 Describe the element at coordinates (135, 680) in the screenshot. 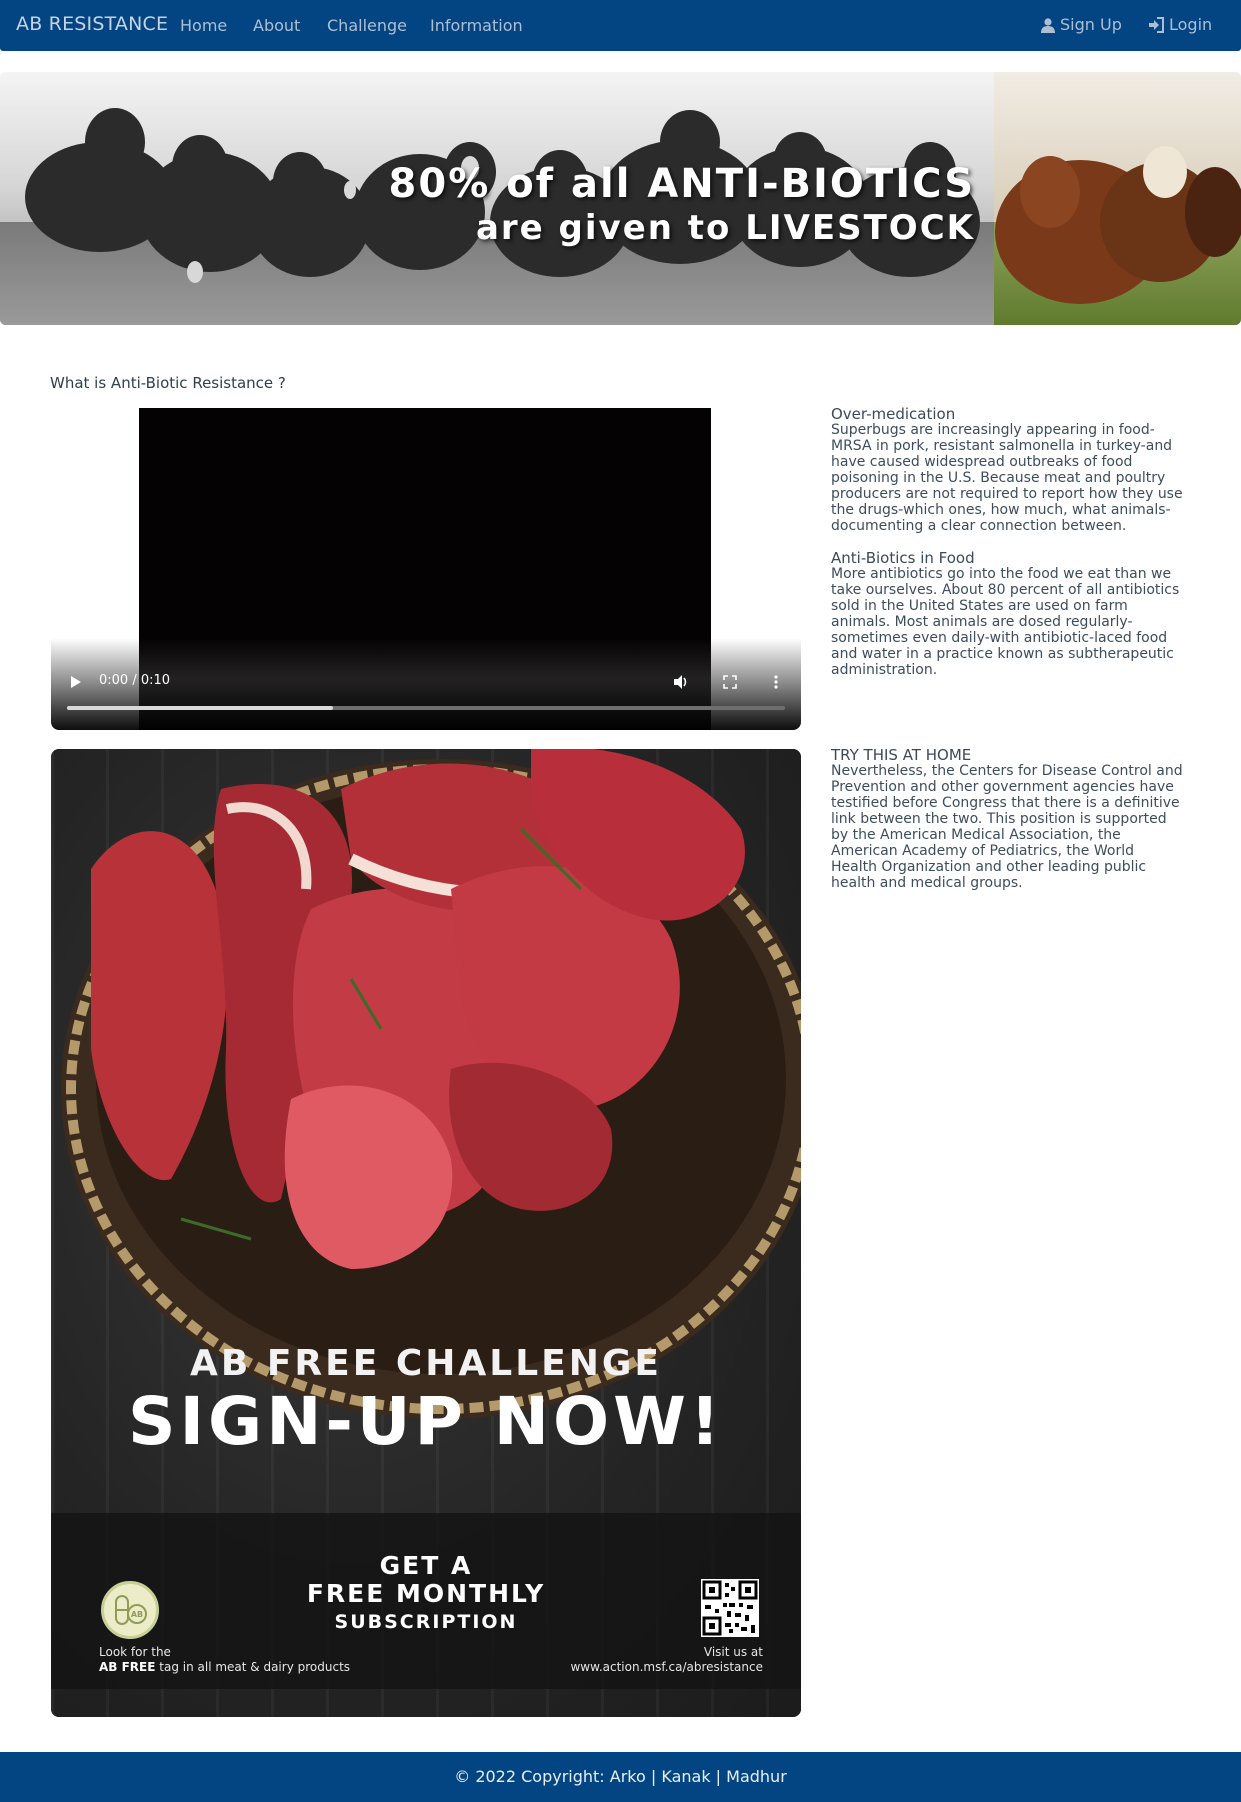

I see `video-time: 0:00 / 0:10` at that location.